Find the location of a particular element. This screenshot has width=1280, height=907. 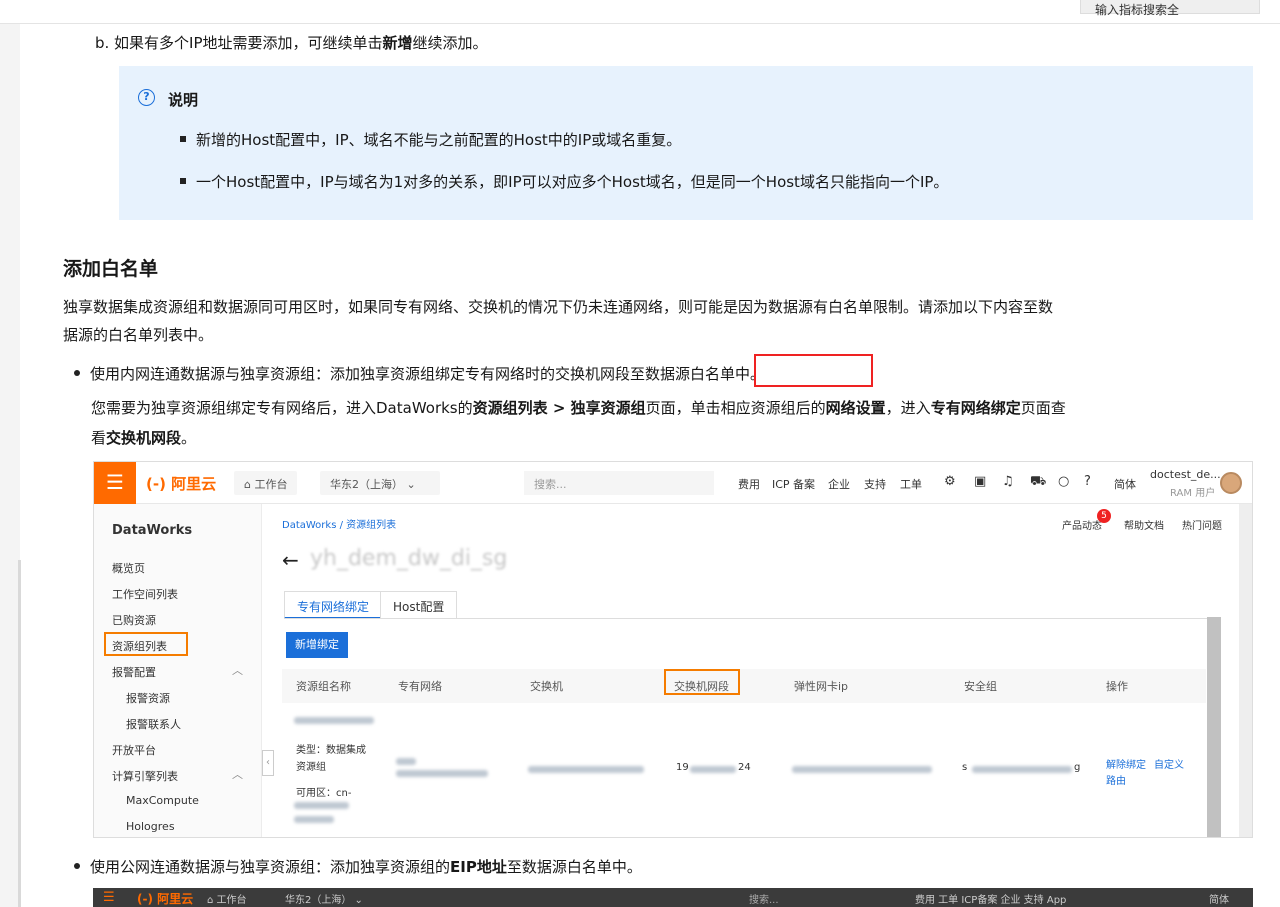

col-vpc: 专有网络 is located at coordinates (420, 686).